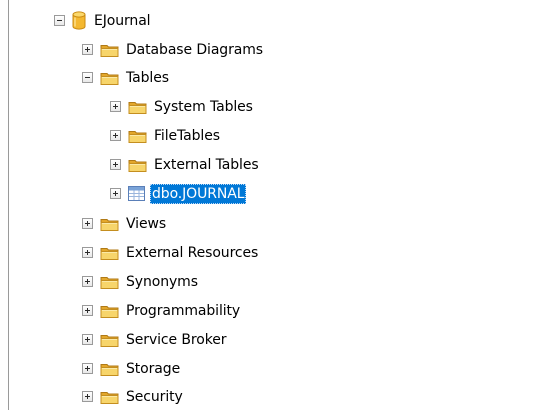 The image size is (536, 410). Describe the element at coordinates (146, 223) in the screenshot. I see `tree-node-label: Views` at that location.